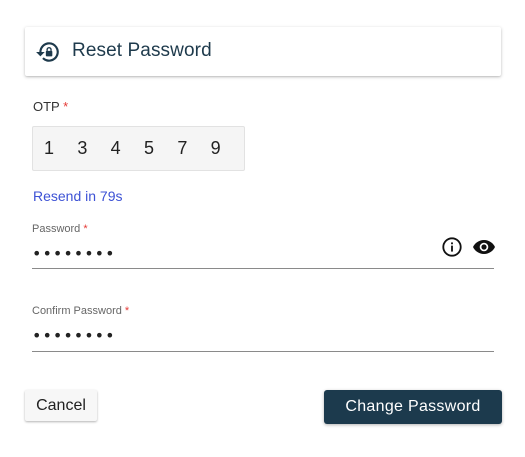 The height and width of the screenshot is (457, 525). Describe the element at coordinates (78, 196) in the screenshot. I see `resend-otp-link: Resend in 79s` at that location.